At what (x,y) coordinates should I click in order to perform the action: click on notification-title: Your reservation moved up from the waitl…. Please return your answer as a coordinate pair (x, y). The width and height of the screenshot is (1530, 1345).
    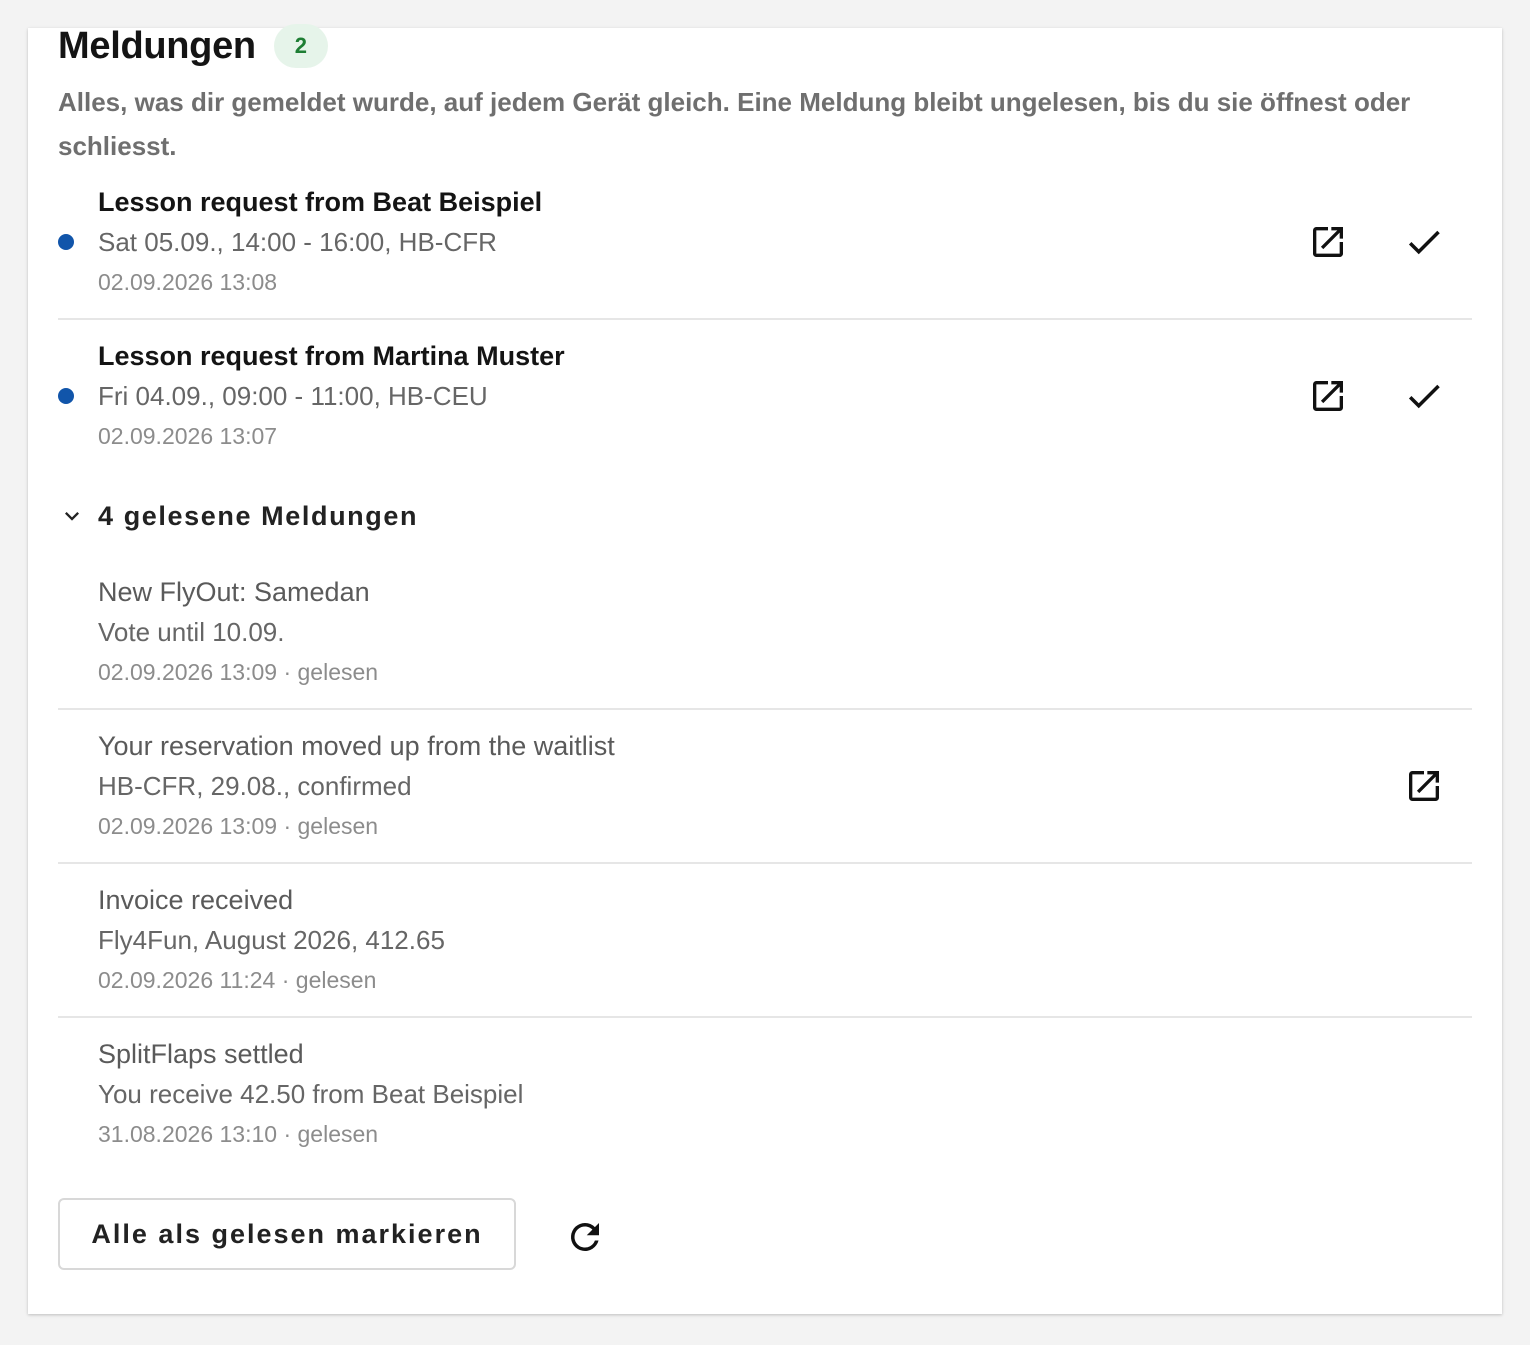
    Looking at the image, I should click on (356, 746).